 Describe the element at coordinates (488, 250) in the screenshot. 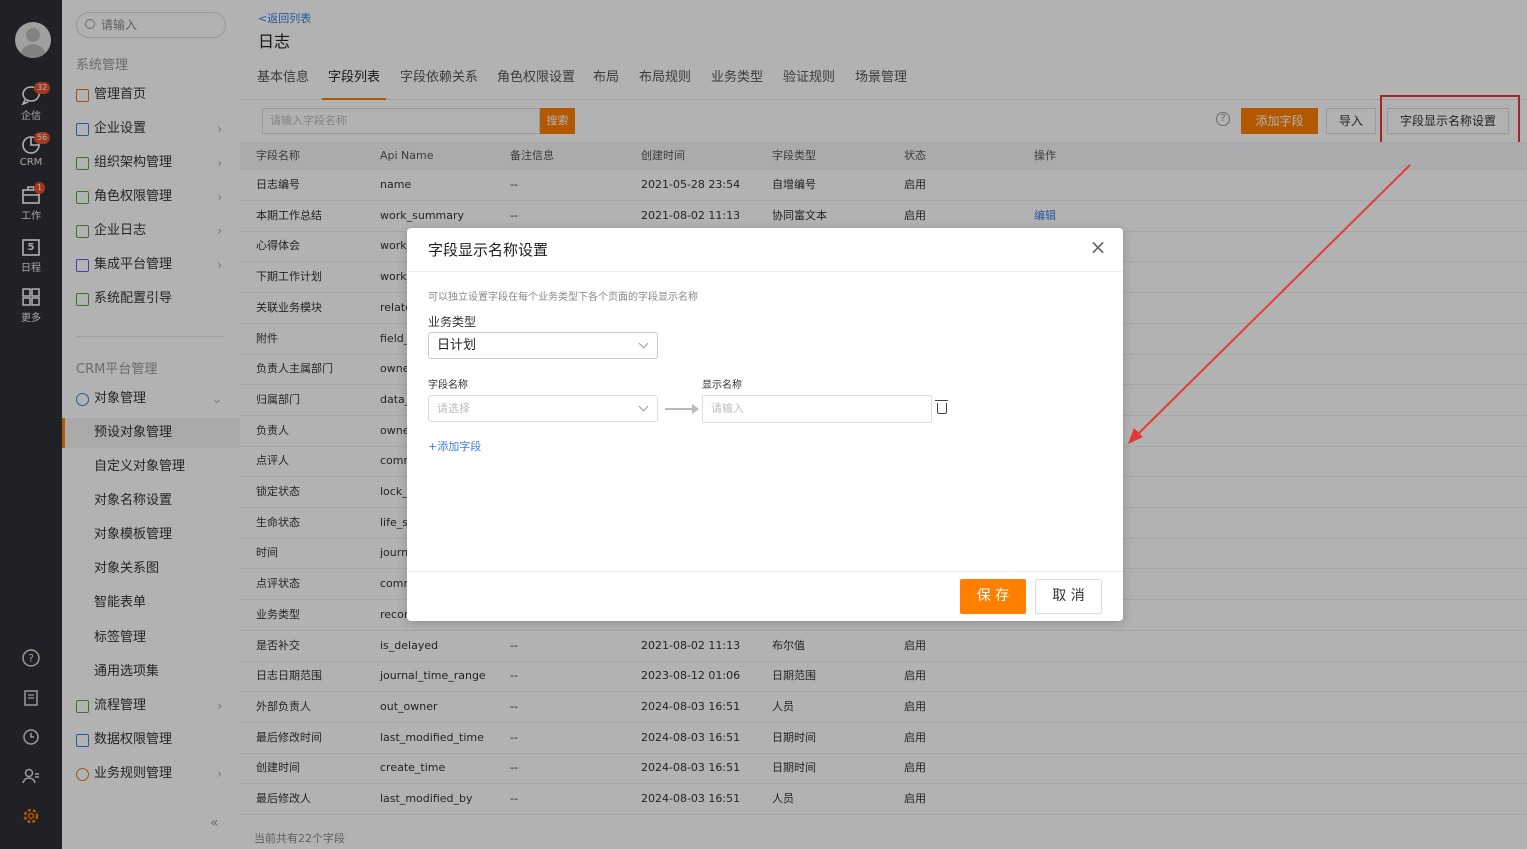

I see `dialog-title: 字段显示名称设置` at that location.